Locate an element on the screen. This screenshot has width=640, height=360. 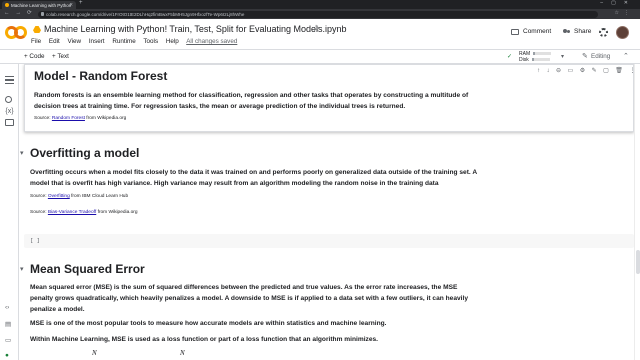
colab-favicon-icon is located at coordinates (7, 5).